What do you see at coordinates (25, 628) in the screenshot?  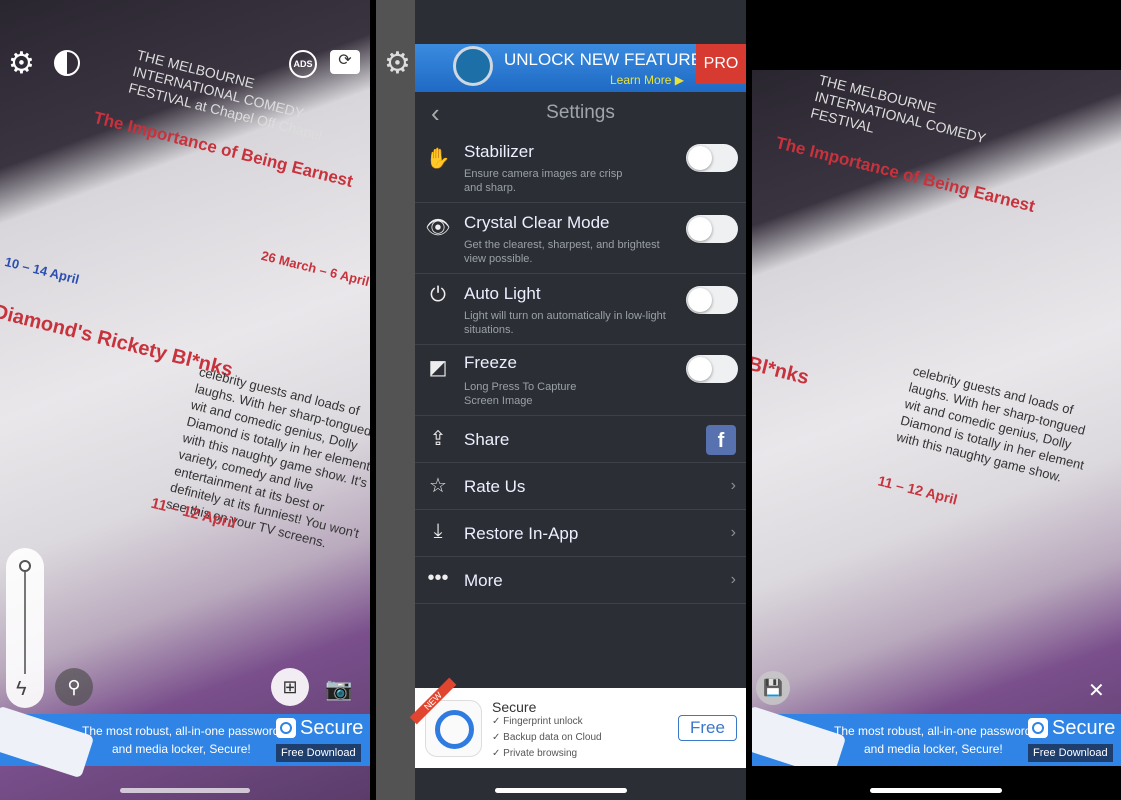 I see `zoom-slider: ϟ` at bounding box center [25, 628].